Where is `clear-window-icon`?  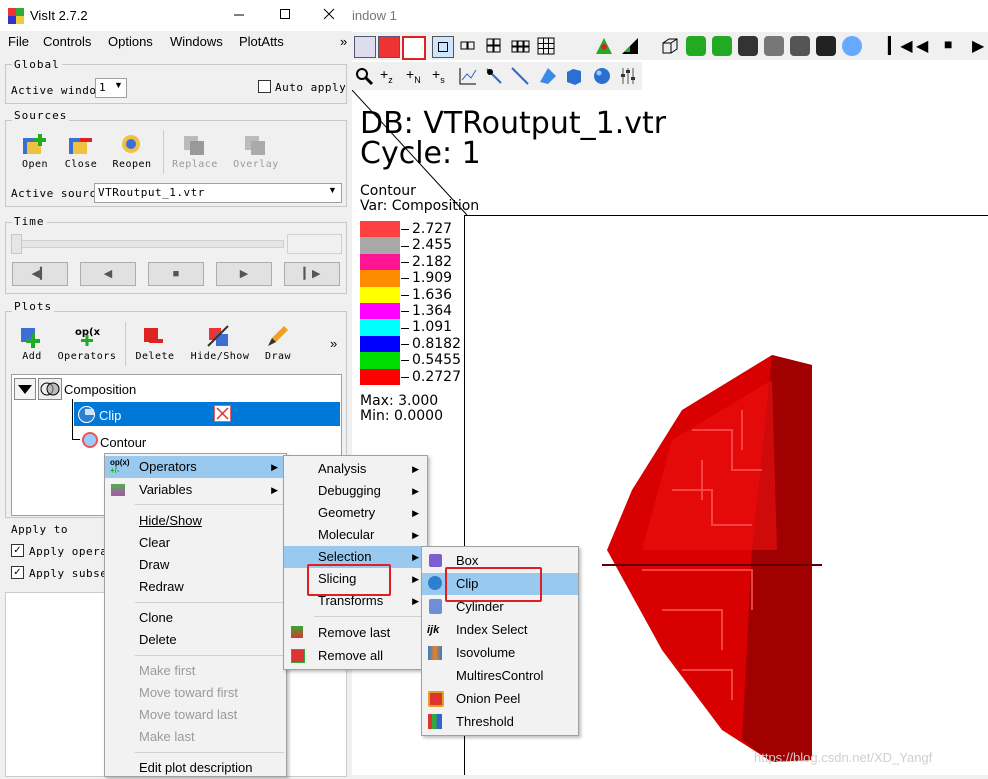
clear-window-icon is located at coordinates (414, 48).